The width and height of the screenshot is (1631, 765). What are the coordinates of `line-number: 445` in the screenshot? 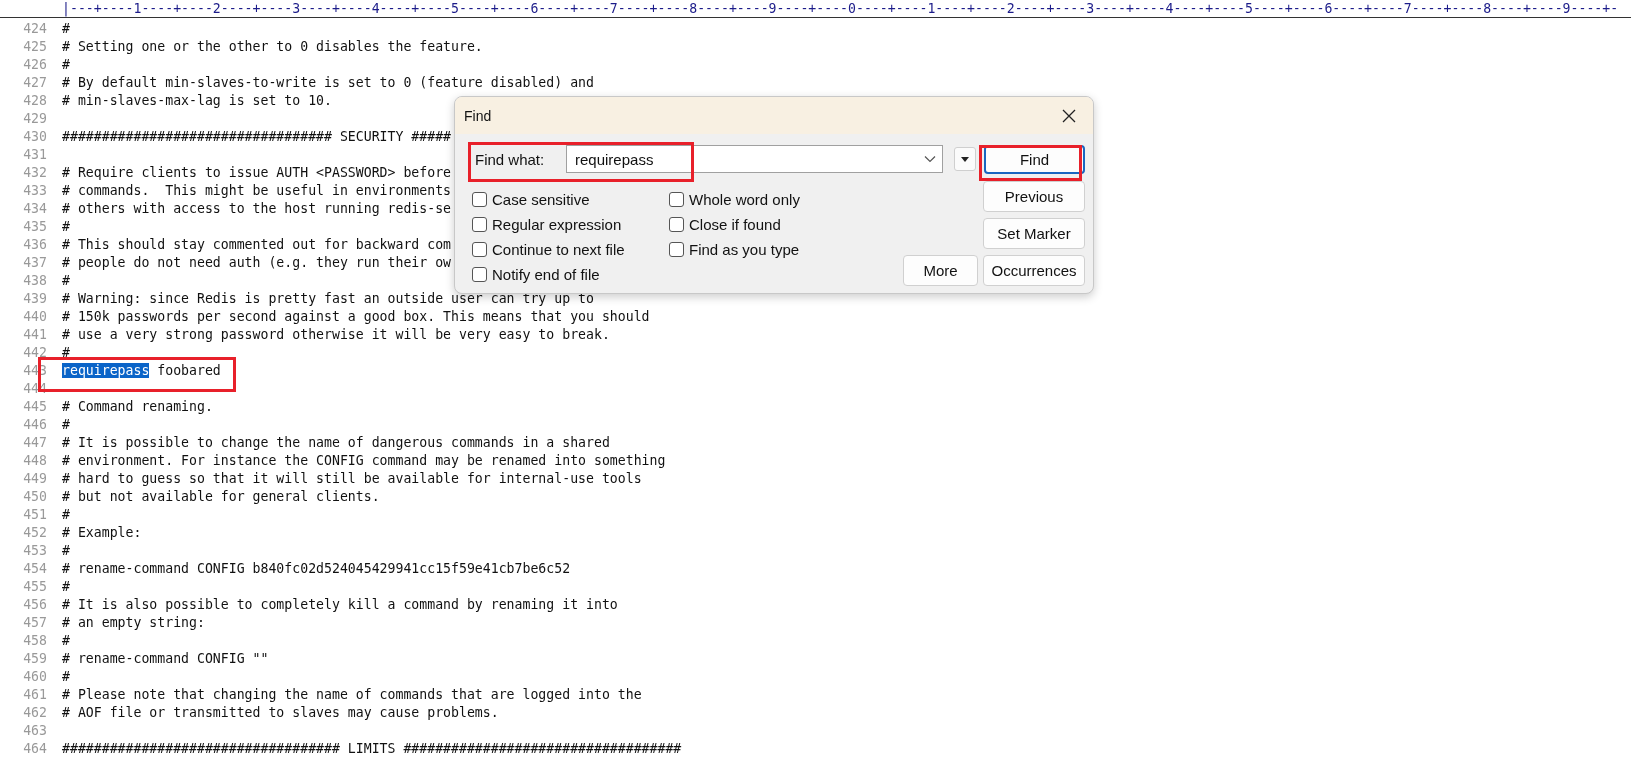 It's located at (35, 406).